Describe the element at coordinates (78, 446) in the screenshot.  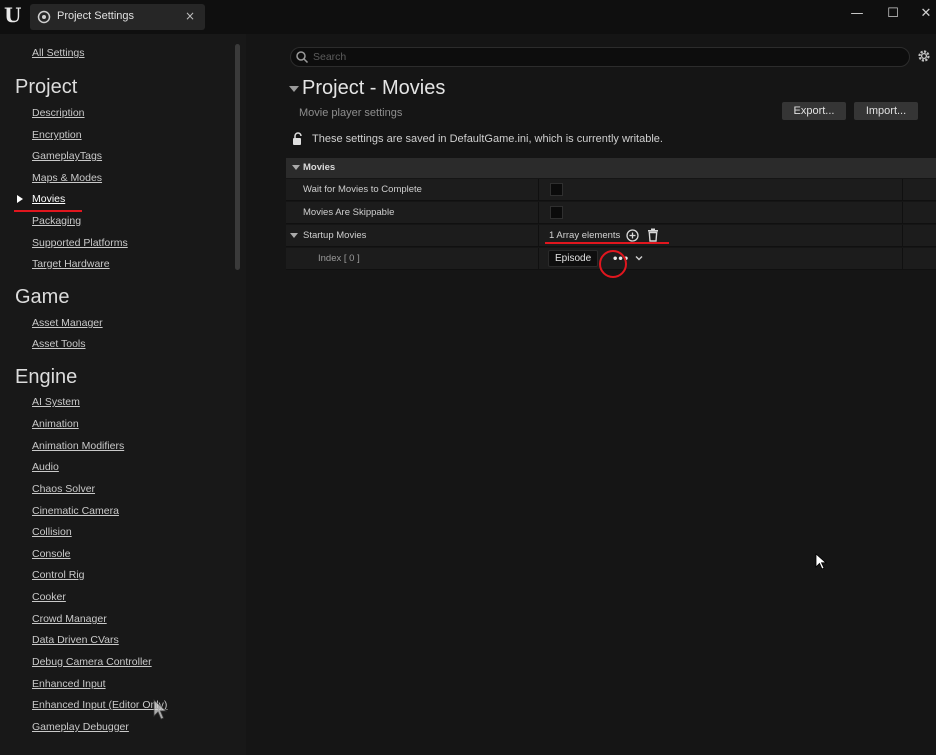
I see `sidebar-item-animation-modifiers: Animation Modifiers` at that location.